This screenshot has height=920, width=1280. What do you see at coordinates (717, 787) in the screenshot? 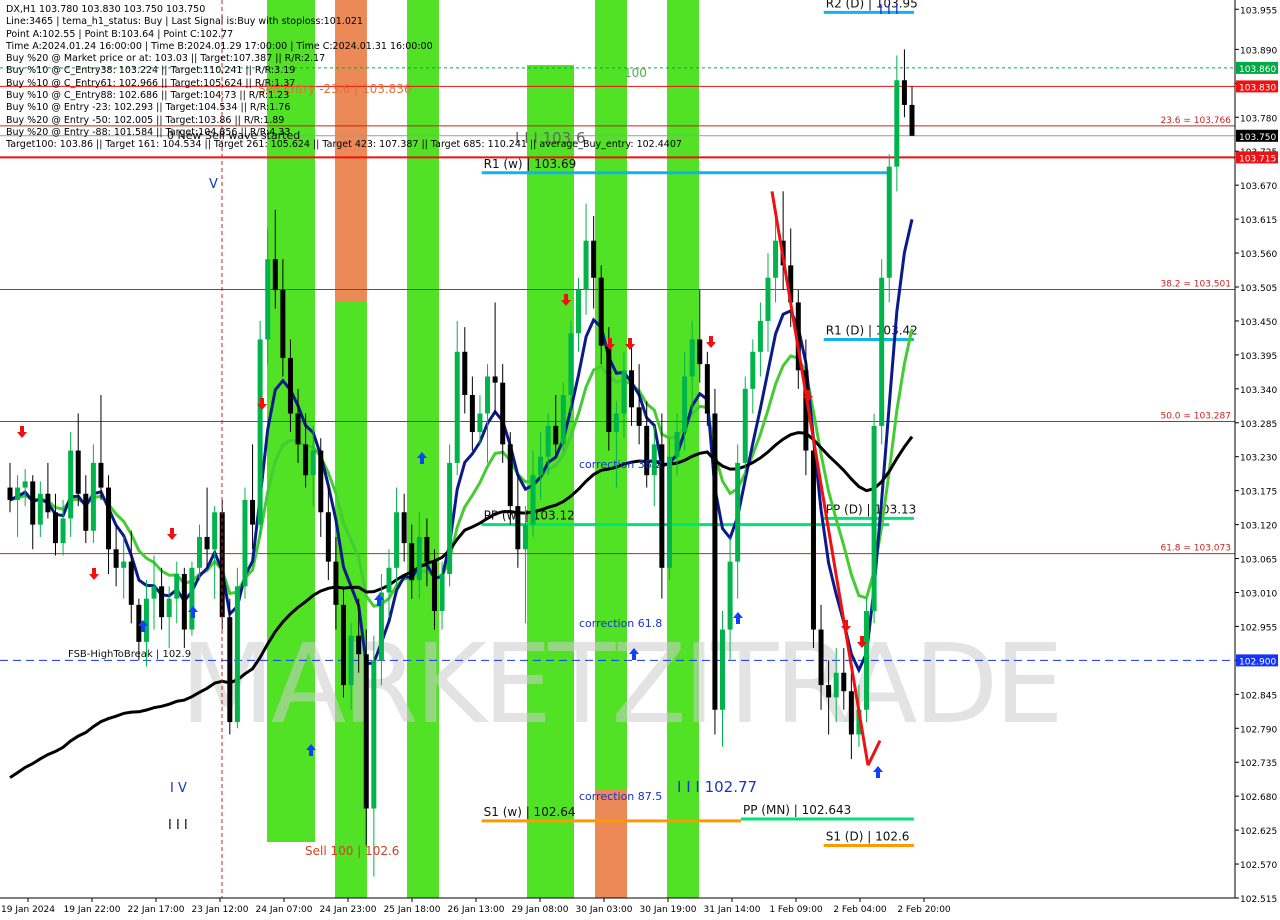
I see `wave-label: I I I 102.77` at bounding box center [717, 787].